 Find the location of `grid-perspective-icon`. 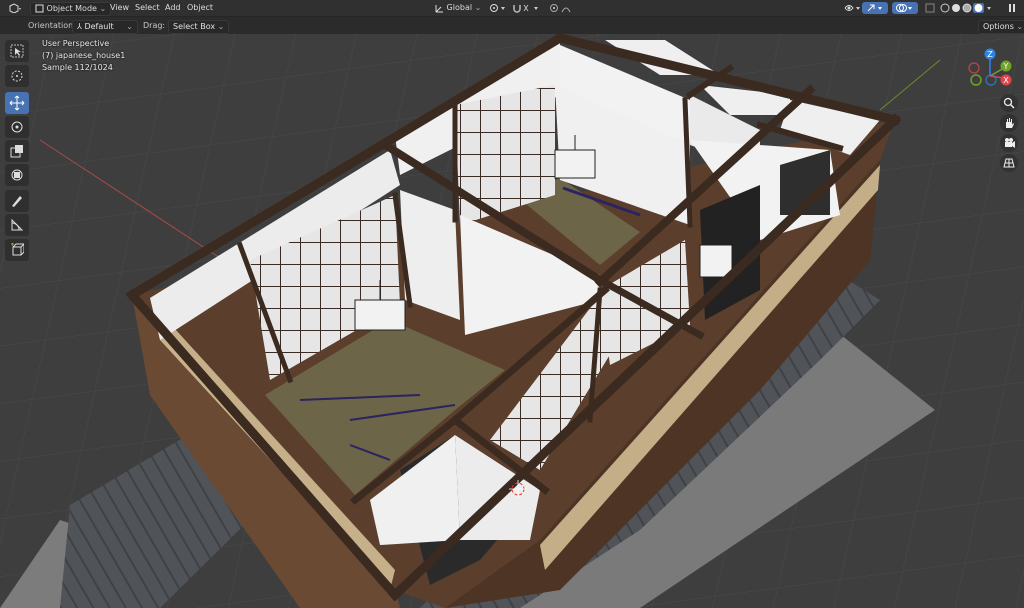

grid-perspective-icon is located at coordinates (1009, 163).